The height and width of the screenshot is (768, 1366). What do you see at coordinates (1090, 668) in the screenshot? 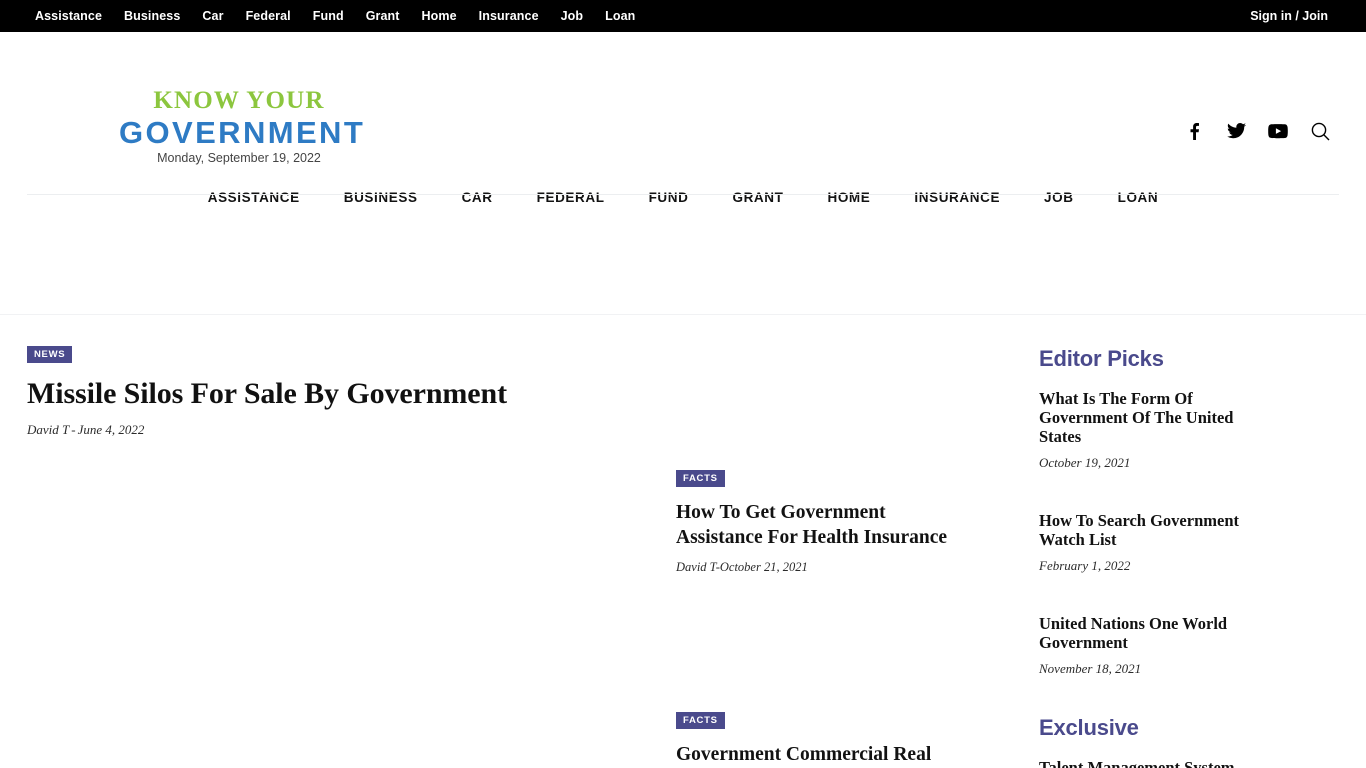
I see `sidebar-item-date: November 18, 2021` at bounding box center [1090, 668].